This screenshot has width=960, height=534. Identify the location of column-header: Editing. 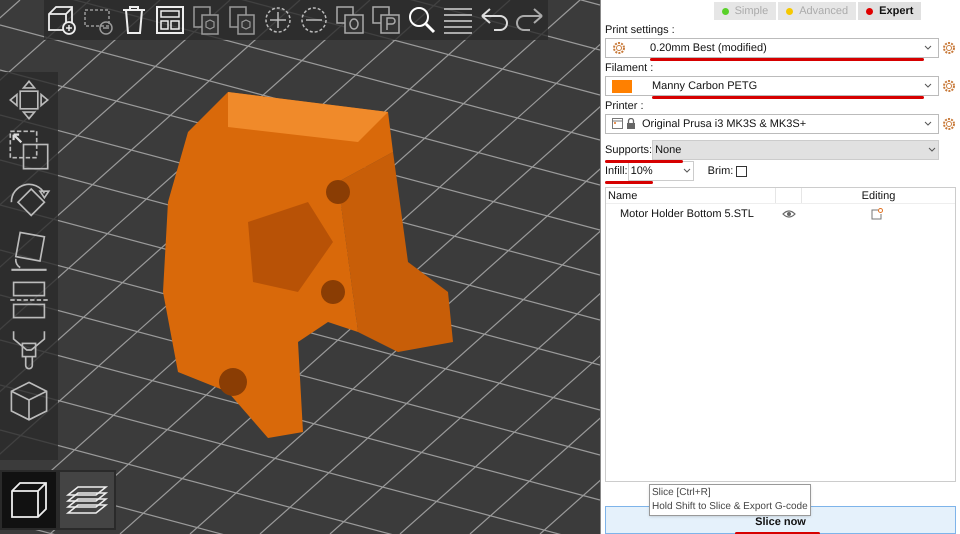
(878, 196).